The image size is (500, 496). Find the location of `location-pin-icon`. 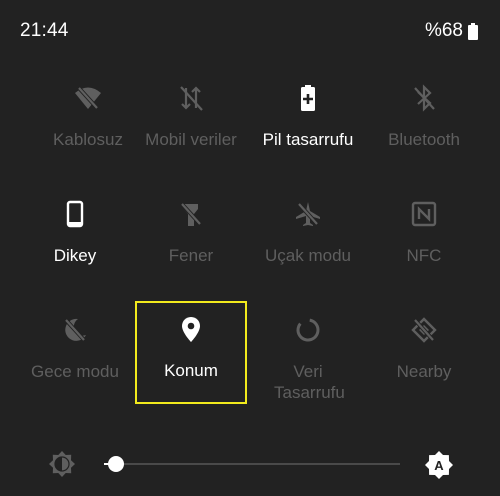

location-pin-icon is located at coordinates (191, 329).